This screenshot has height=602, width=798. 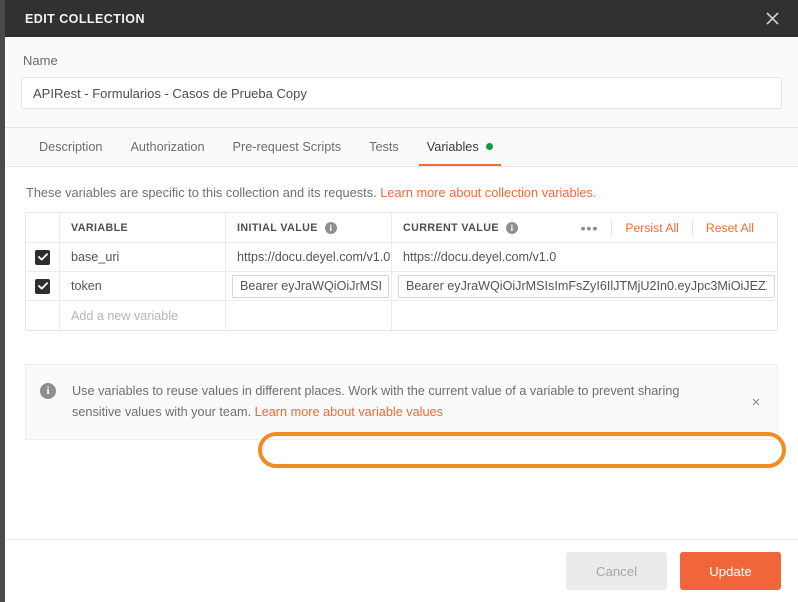 I want to click on row-initial-value-cell: Bearer eyJraWQiOiJrMSIsIn, so click(x=309, y=286).